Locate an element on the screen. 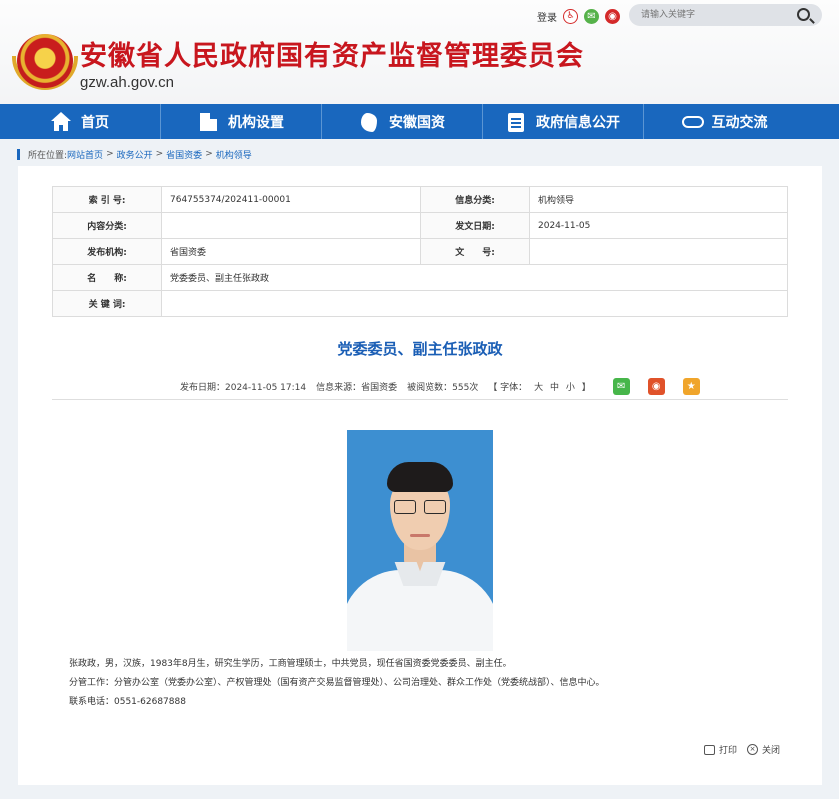 The image size is (839, 799). content-category-value is located at coordinates (291, 225).